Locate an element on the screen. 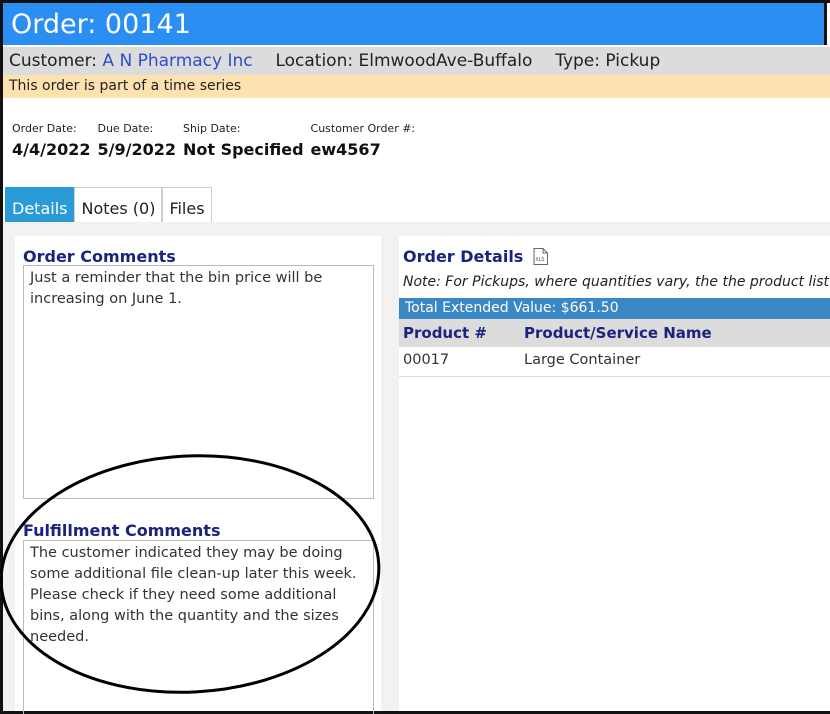  xls-file-icon: XLS is located at coordinates (541, 256).